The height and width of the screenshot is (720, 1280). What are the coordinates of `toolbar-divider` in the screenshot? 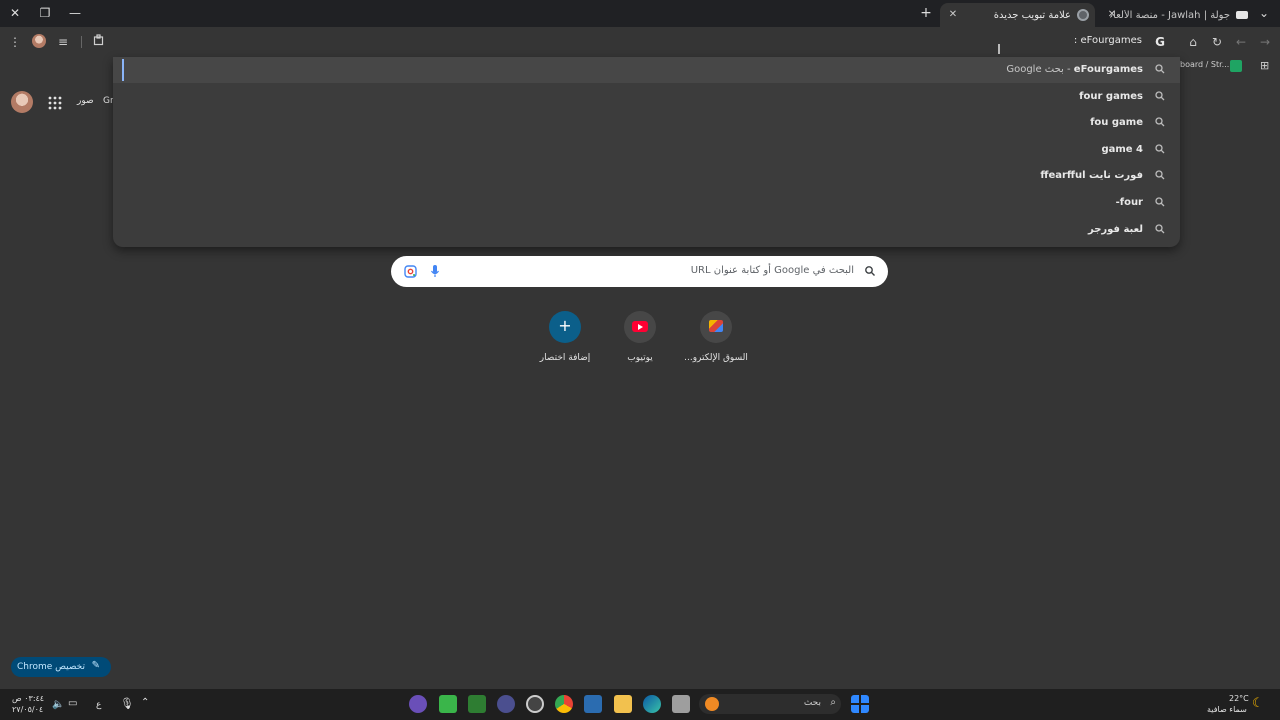 It's located at (81, 42).